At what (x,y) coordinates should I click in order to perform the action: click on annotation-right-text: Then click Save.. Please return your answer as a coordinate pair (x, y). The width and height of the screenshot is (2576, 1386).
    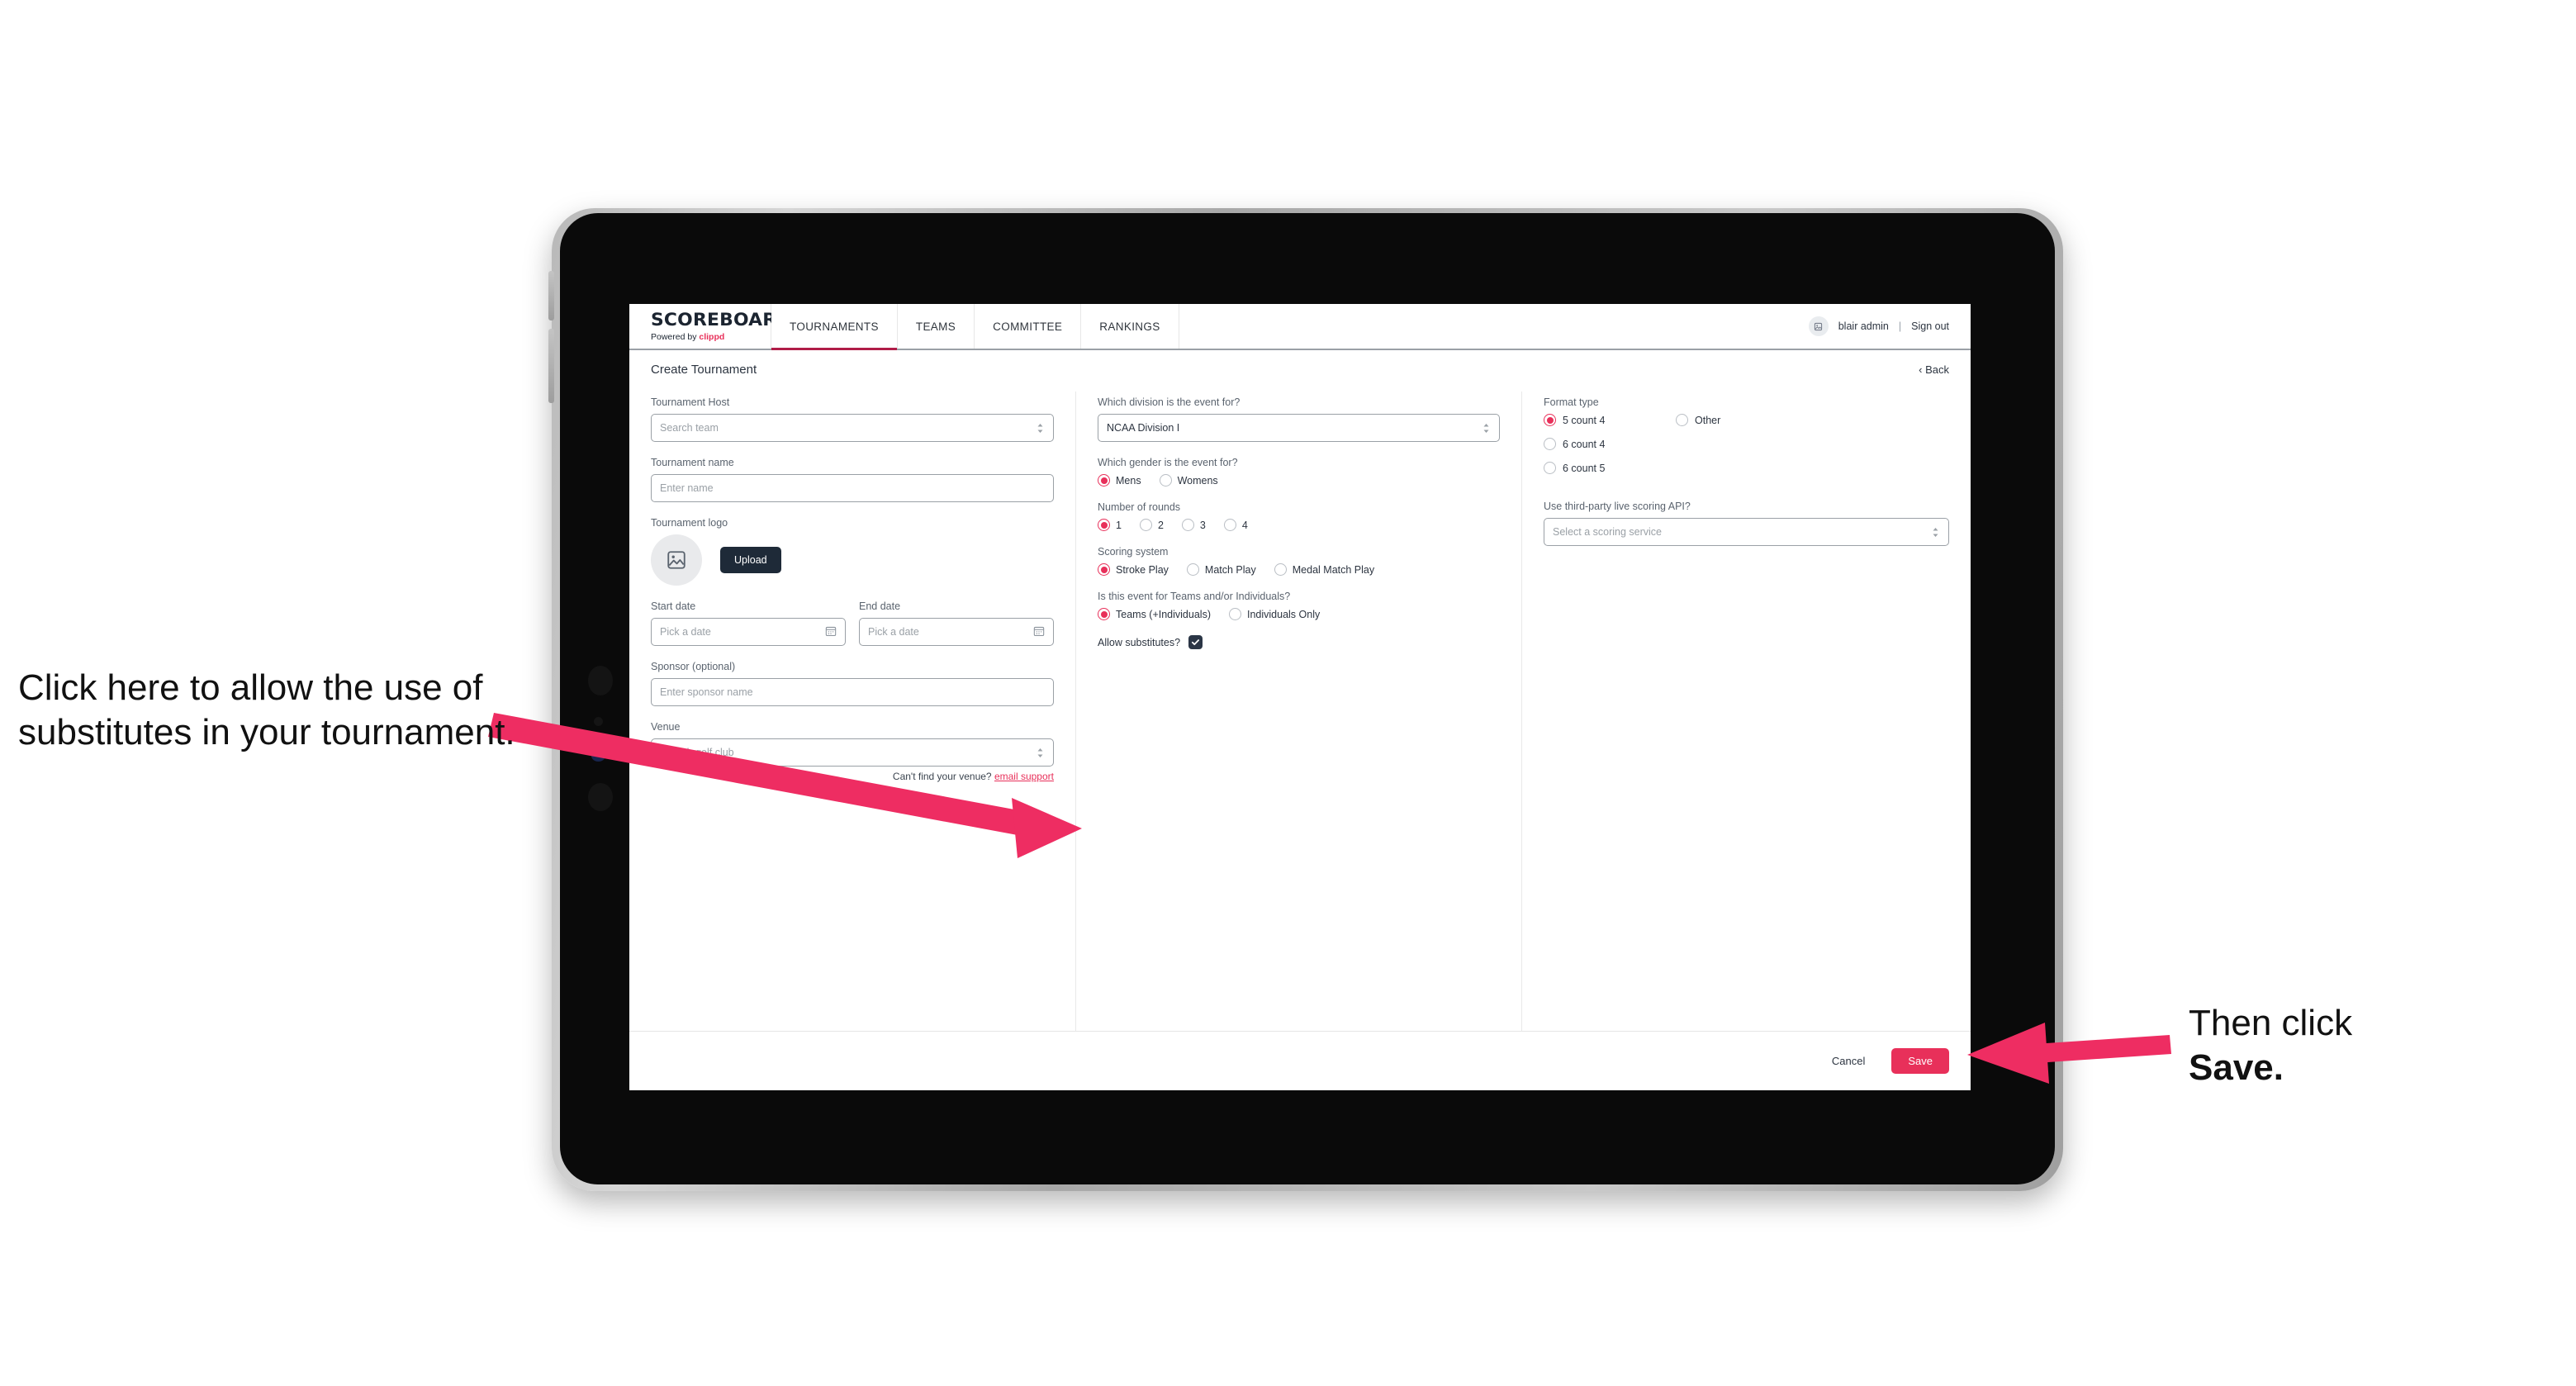
    Looking at the image, I should click on (2370, 1045).